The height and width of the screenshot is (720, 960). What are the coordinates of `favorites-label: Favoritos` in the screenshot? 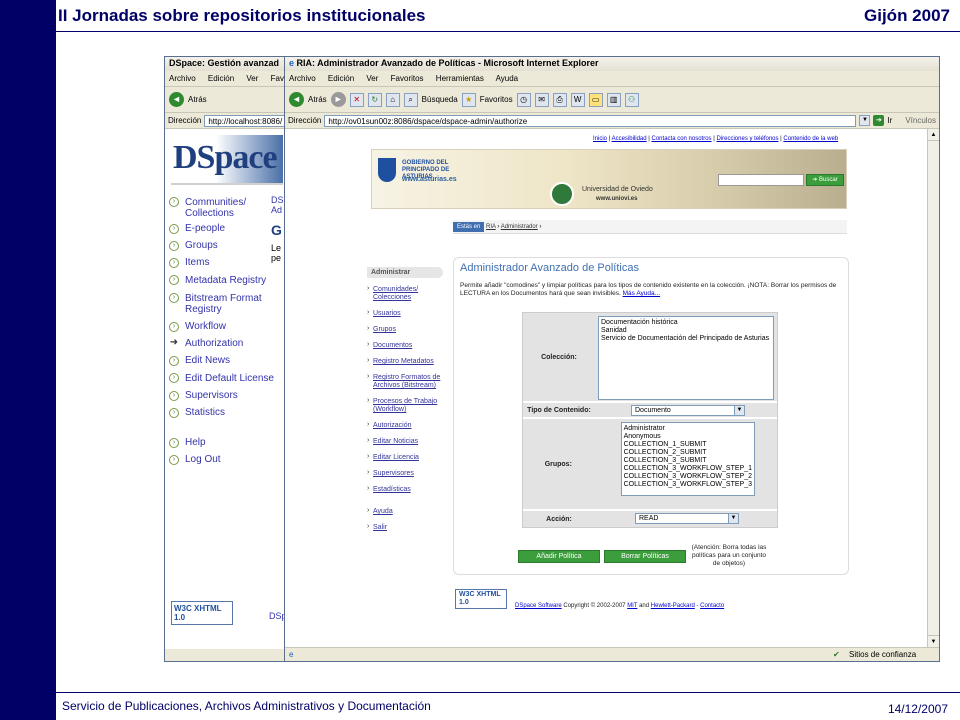 It's located at (496, 99).